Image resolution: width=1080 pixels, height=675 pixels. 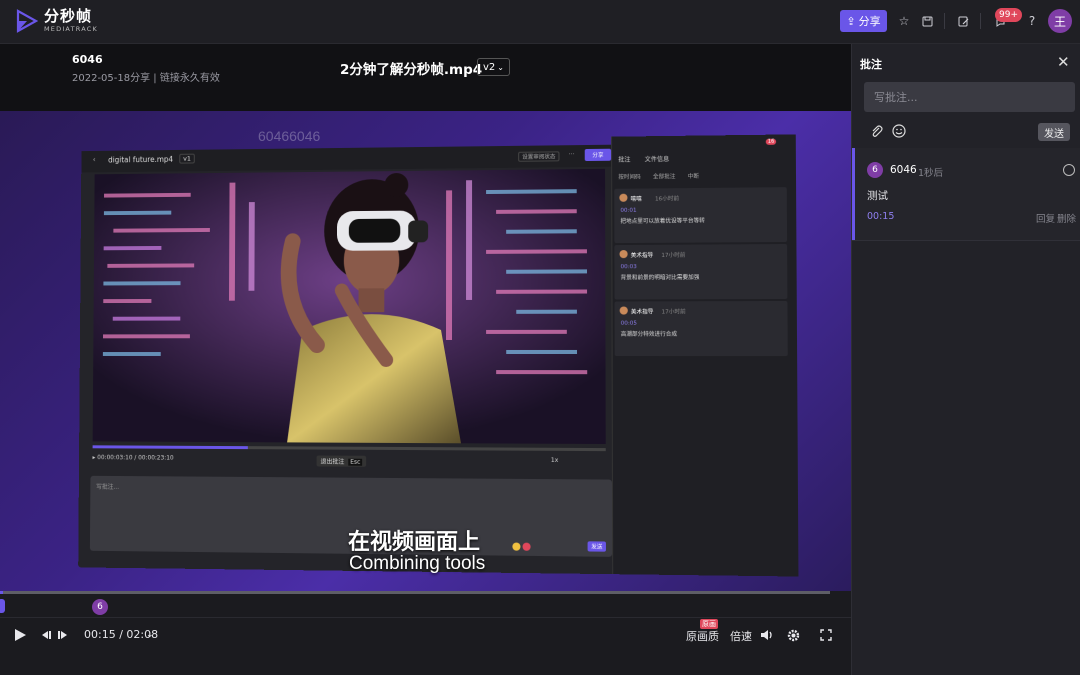 I want to click on comment-number: 6, so click(x=875, y=170).